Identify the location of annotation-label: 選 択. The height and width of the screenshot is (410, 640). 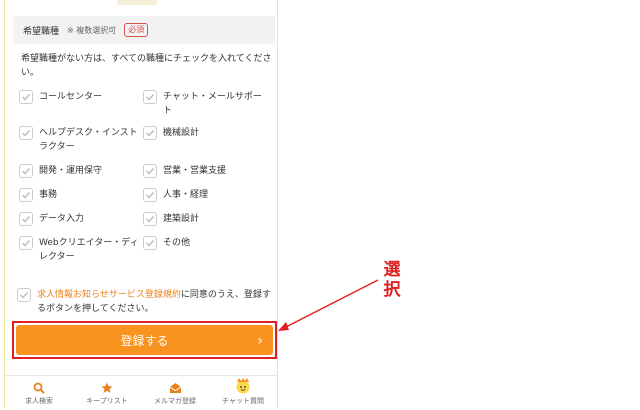
(392, 280).